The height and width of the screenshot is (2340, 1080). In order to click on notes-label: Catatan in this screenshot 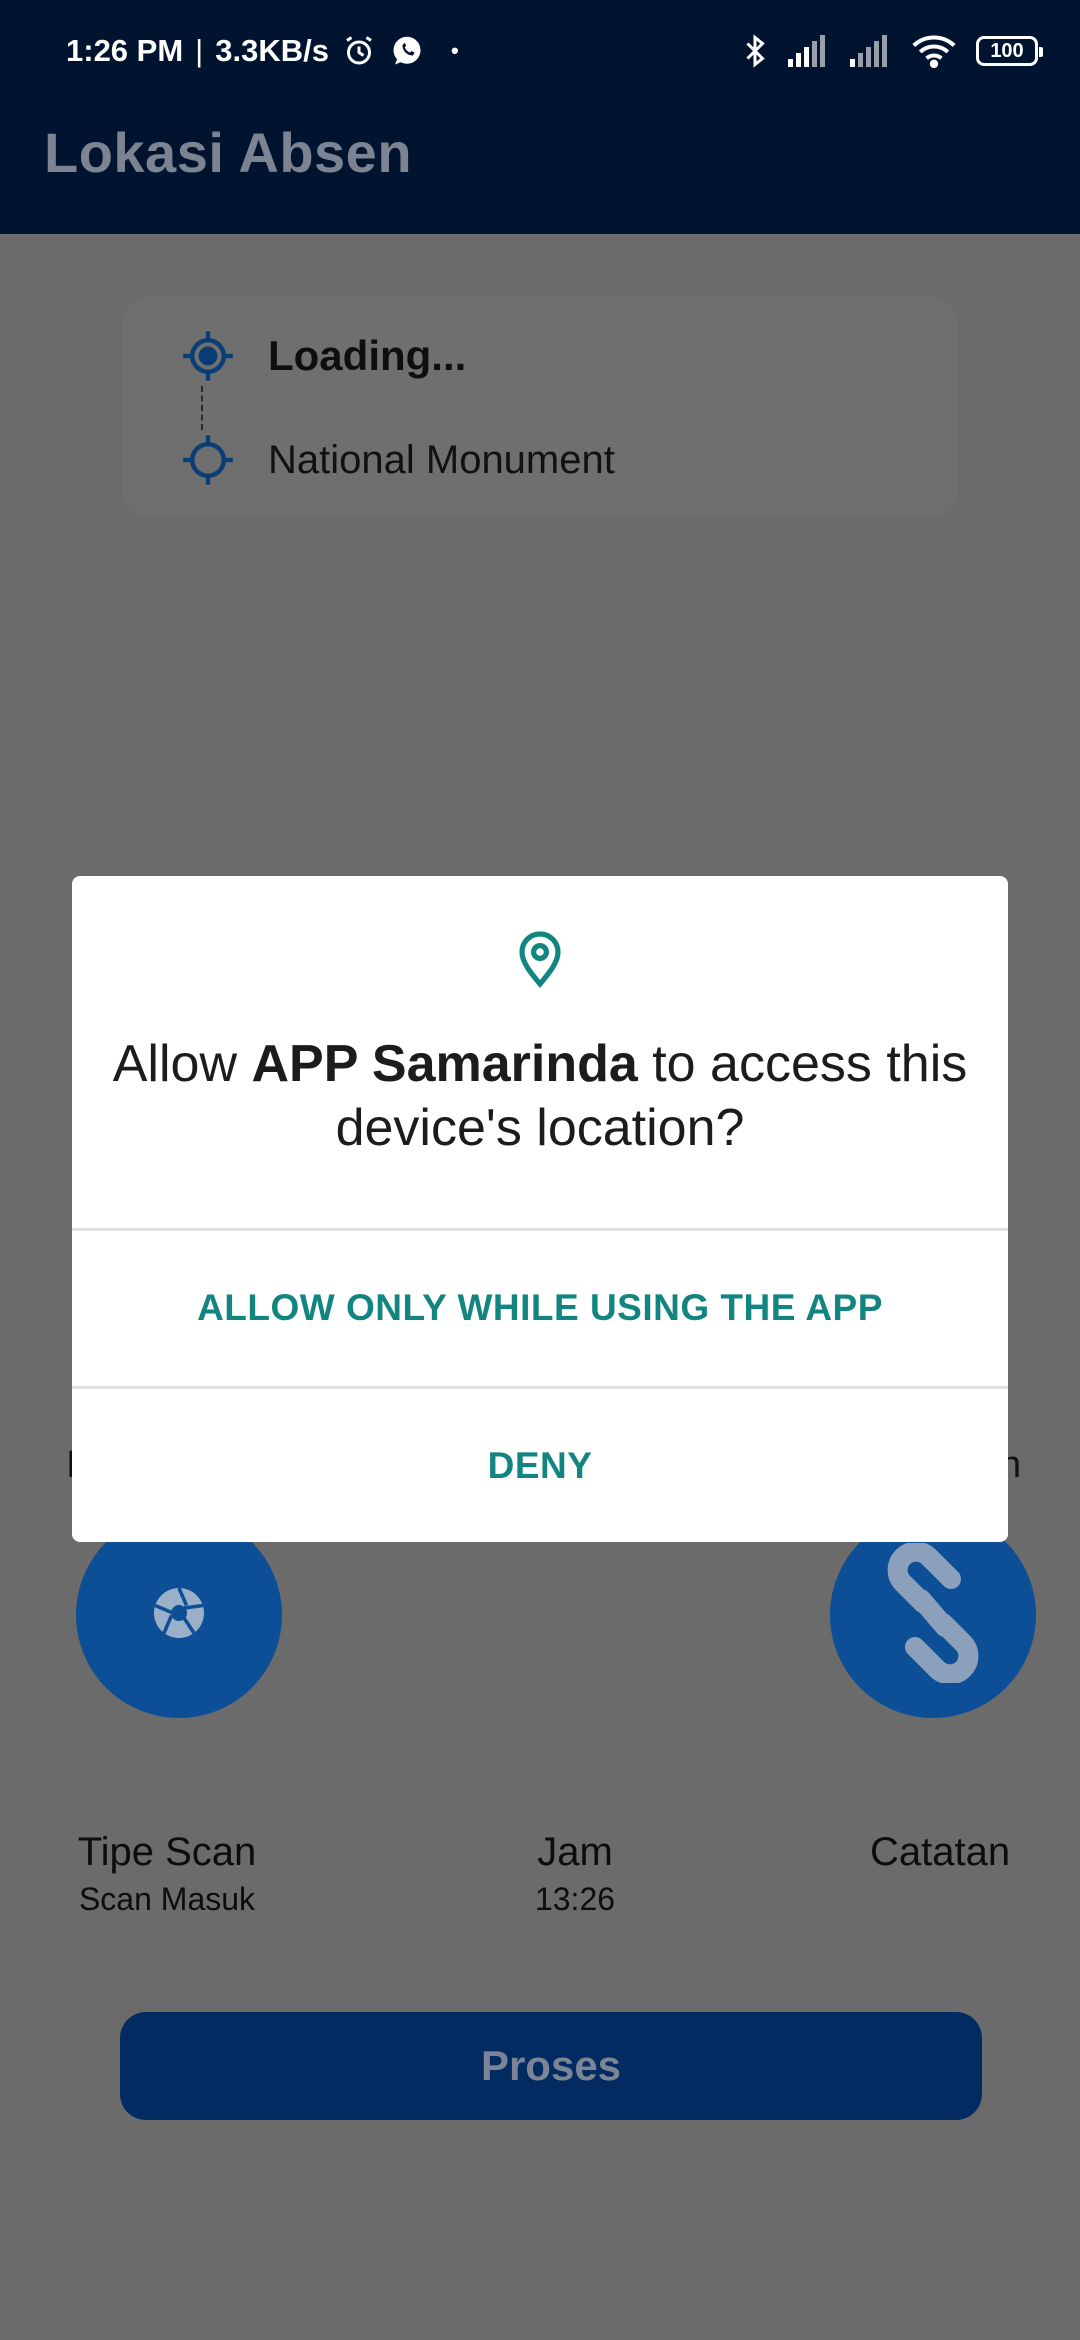, I will do `click(940, 1852)`.